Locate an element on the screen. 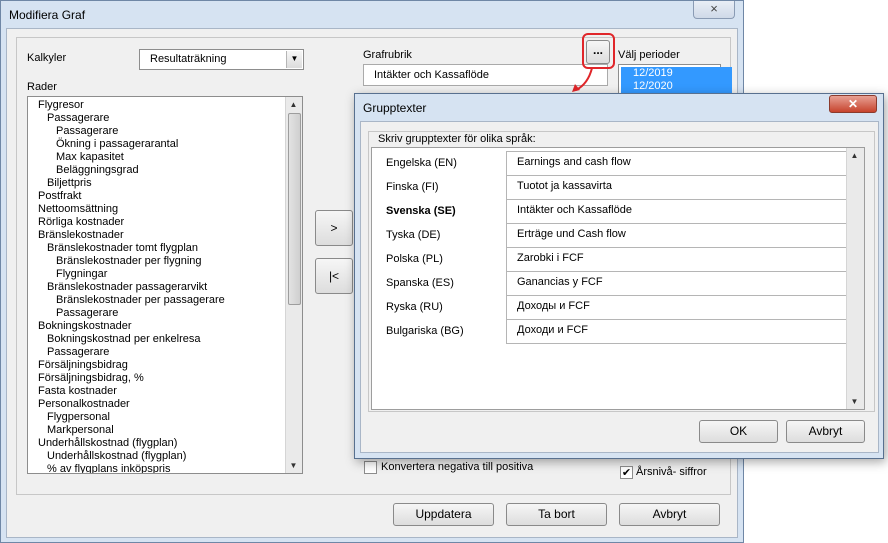 Image resolution: width=888 pixels, height=543 pixels. period-item: 12/2019 is located at coordinates (676, 73).